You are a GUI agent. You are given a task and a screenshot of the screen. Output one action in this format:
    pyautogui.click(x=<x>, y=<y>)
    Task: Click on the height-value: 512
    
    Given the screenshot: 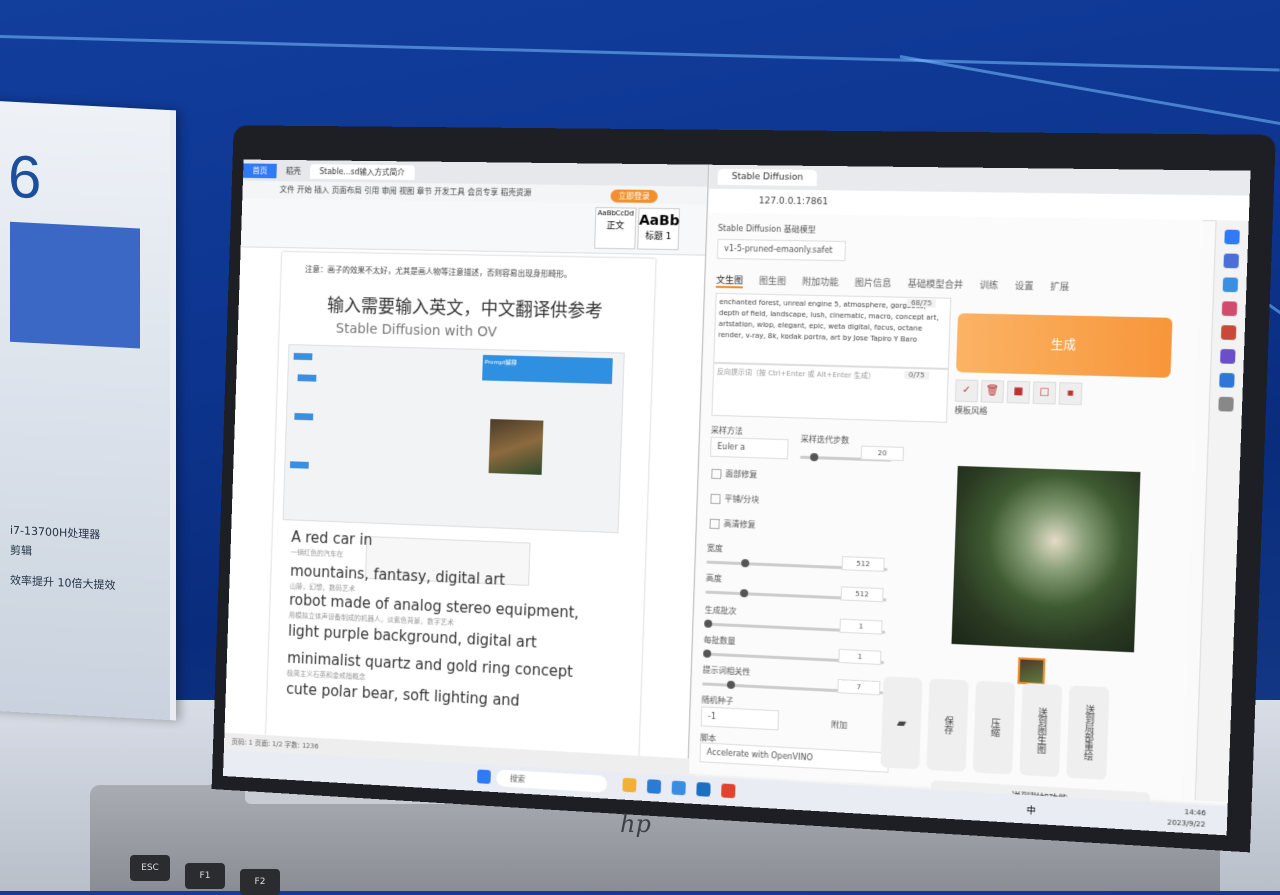 What is the action you would take?
    pyautogui.click(x=862, y=594)
    